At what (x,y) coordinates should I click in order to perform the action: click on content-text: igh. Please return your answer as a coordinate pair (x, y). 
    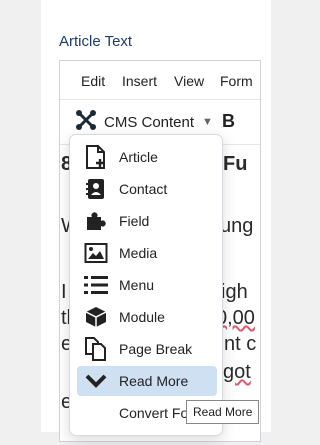
    Looking at the image, I should click on (234, 292).